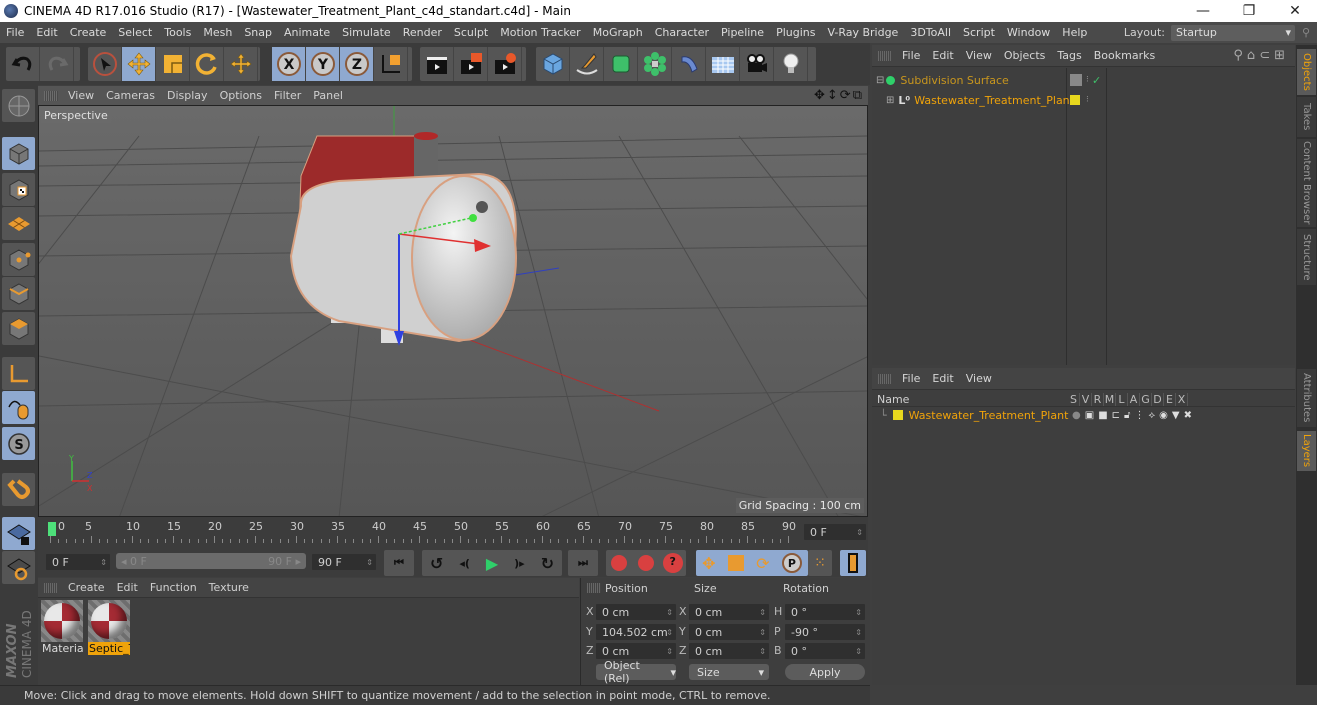 This screenshot has width=1317, height=705. I want to click on close-button: ✕, so click(1294, 11).